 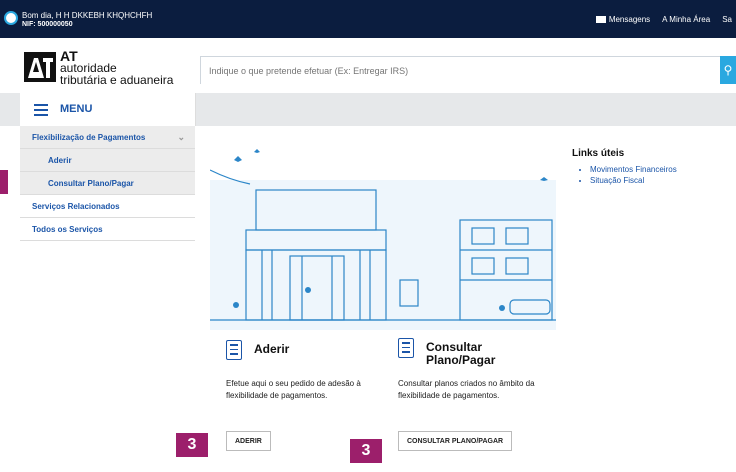 What do you see at coordinates (47, 24) in the screenshot?
I see `nif-text: NIF: 500000050` at bounding box center [47, 24].